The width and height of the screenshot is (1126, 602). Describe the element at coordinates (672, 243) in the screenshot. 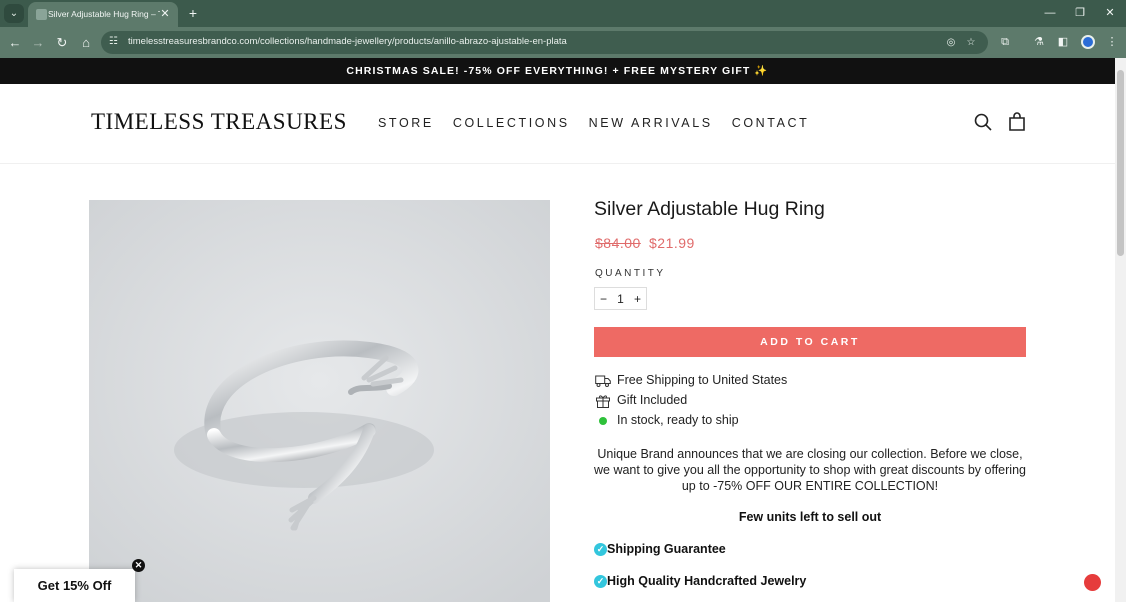

I see `sale-price: $21.99` at that location.